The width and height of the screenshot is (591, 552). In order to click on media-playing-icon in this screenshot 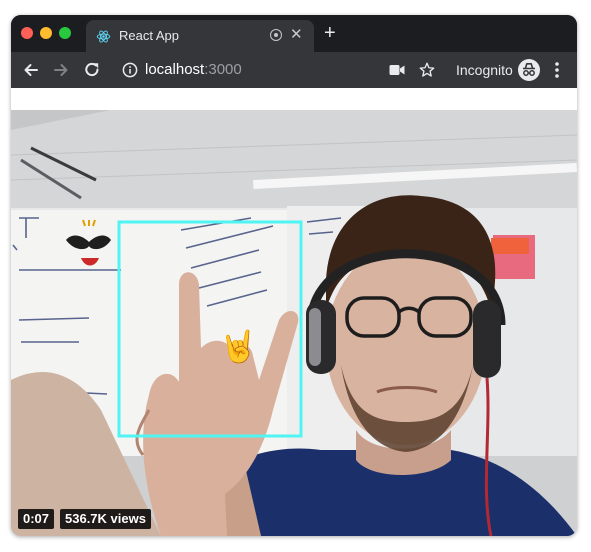, I will do `click(276, 35)`.